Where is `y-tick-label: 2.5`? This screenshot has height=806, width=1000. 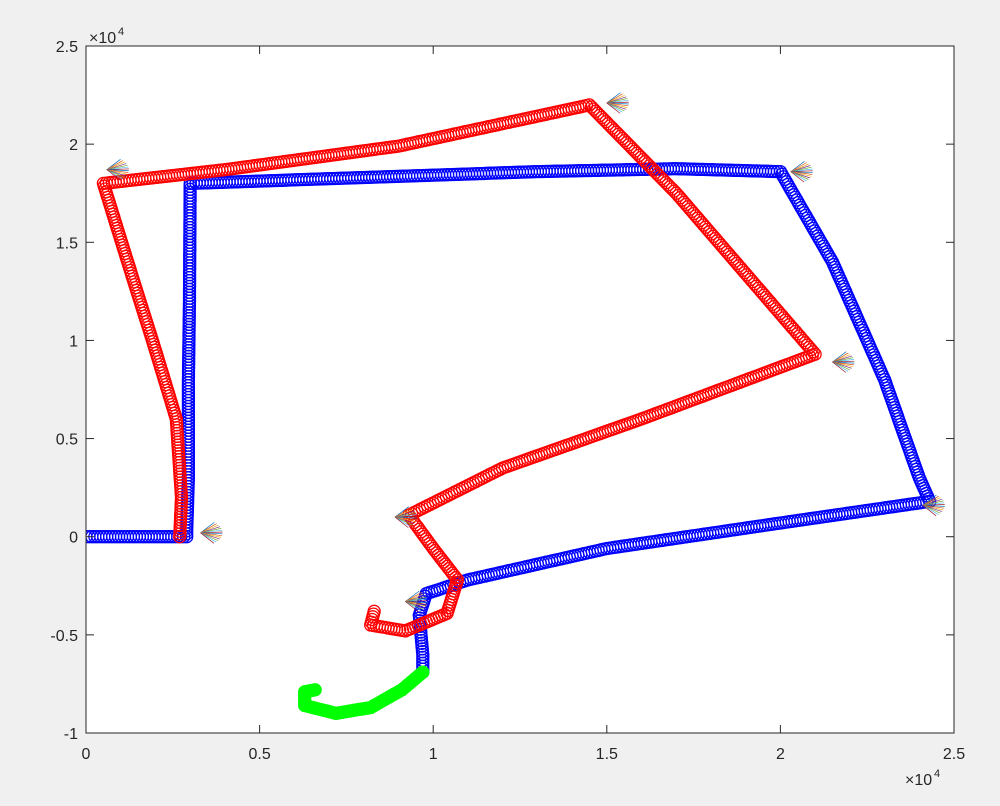 y-tick-label: 2.5 is located at coordinates (67, 47).